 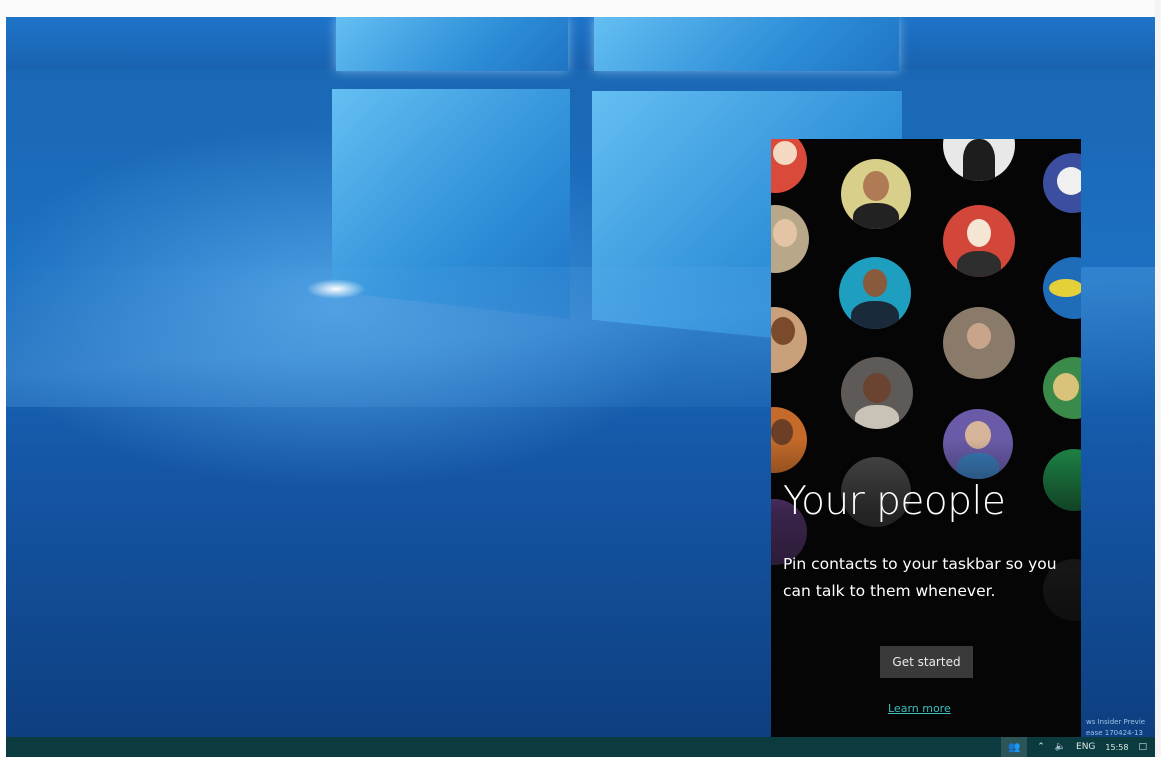 I want to click on watermark-line2: ease 170424-13, so click(x=1114, y=733).